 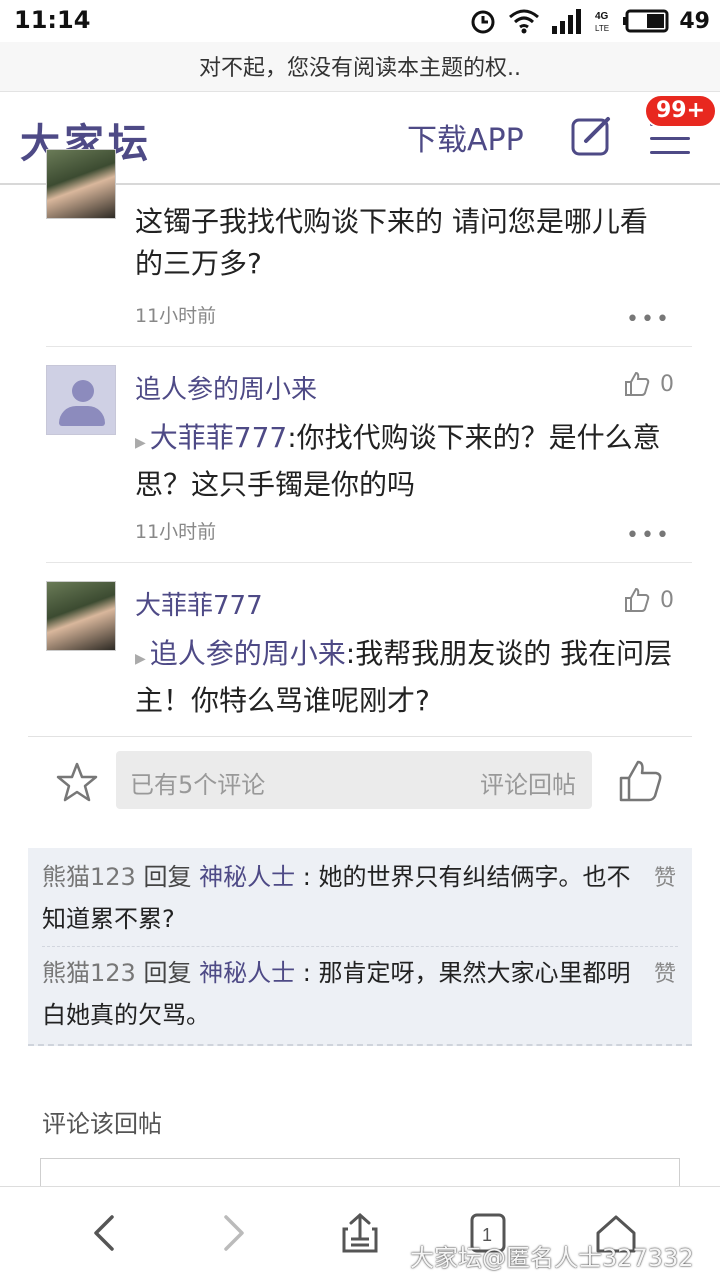 I want to click on notification-badge: 99+, so click(x=681, y=111).